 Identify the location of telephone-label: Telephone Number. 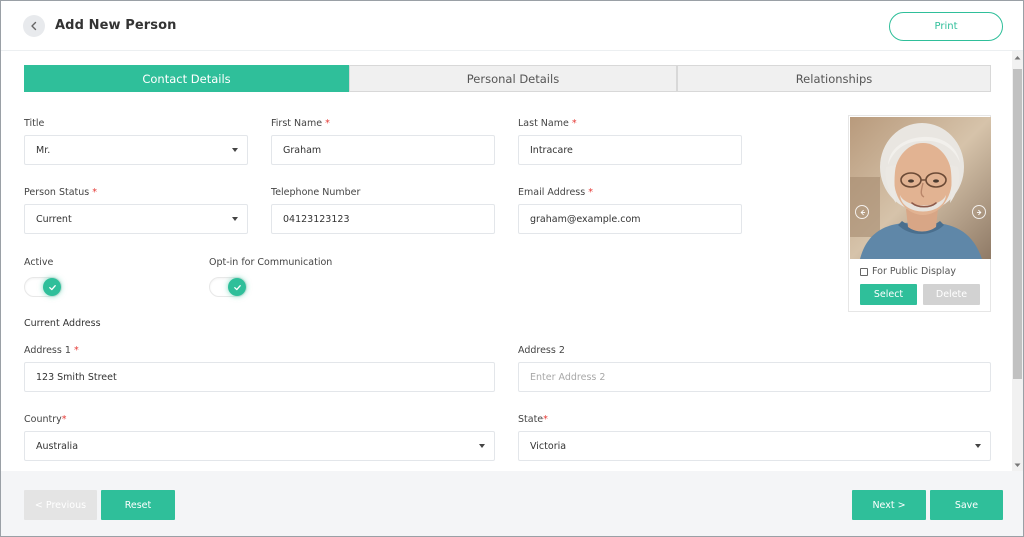
(316, 192).